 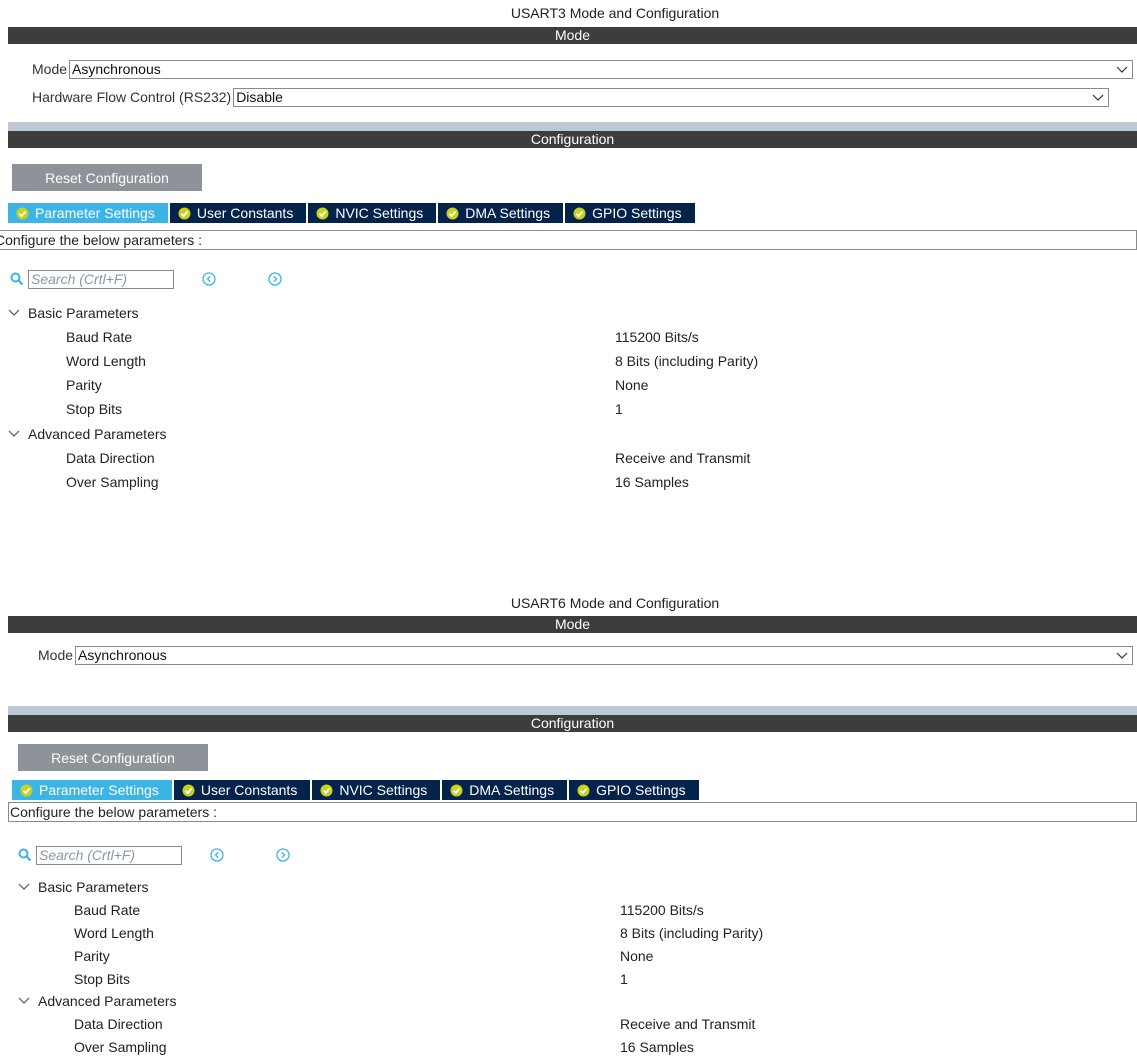 I want to click on tab-label: User Constants, so click(x=249, y=790).